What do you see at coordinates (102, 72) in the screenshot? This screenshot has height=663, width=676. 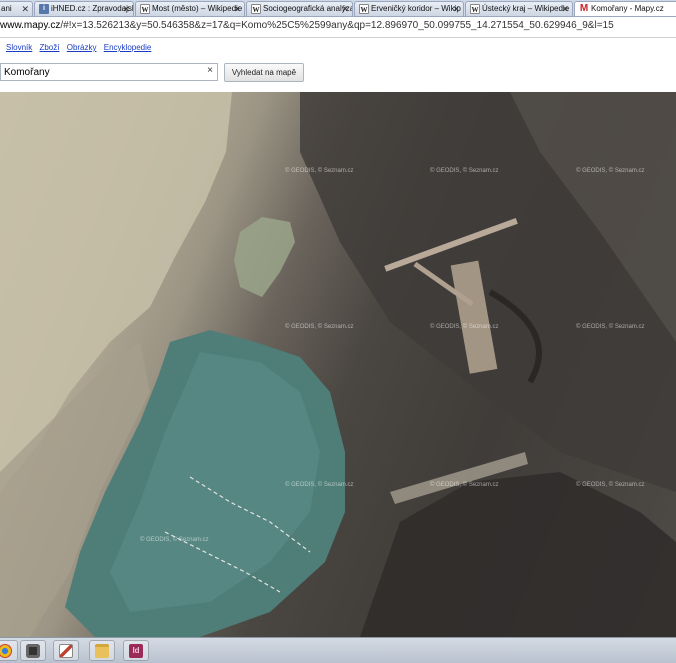 I see `search-input` at bounding box center [102, 72].